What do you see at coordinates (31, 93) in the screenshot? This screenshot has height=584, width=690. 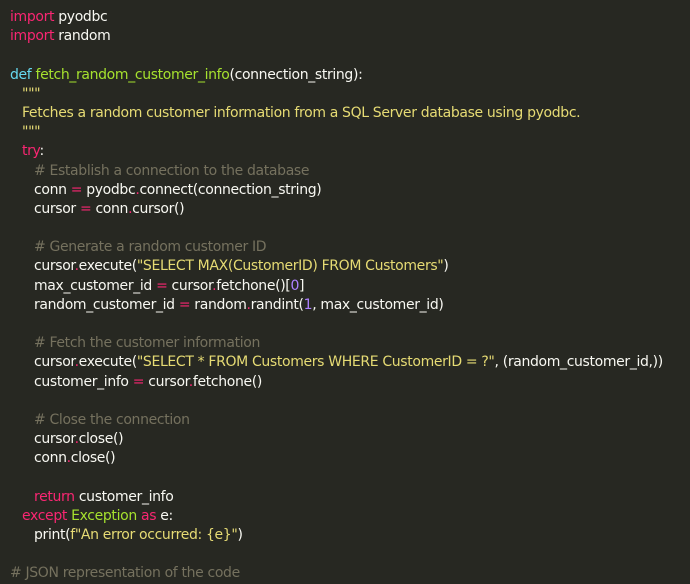 I see `docstring-open: """` at bounding box center [31, 93].